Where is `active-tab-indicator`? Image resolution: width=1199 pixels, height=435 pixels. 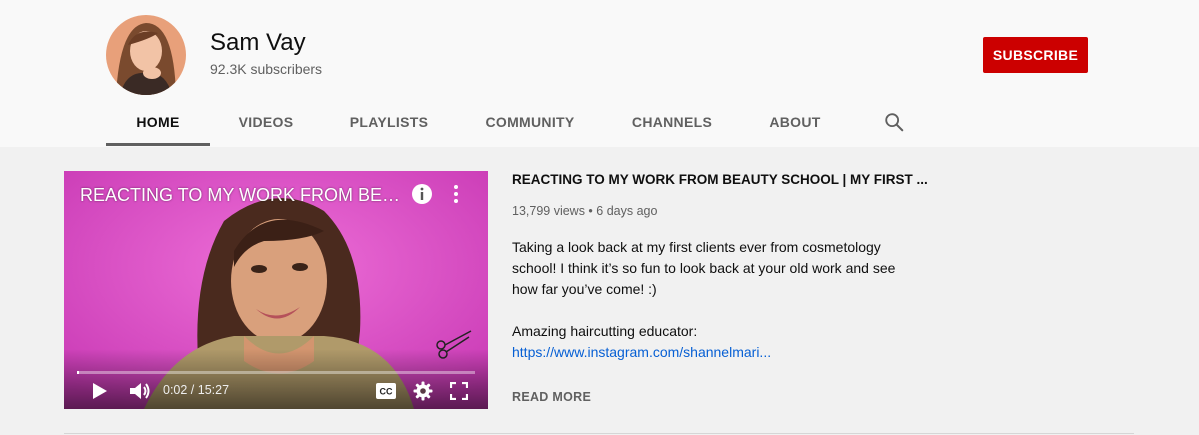
active-tab-indicator is located at coordinates (158, 144).